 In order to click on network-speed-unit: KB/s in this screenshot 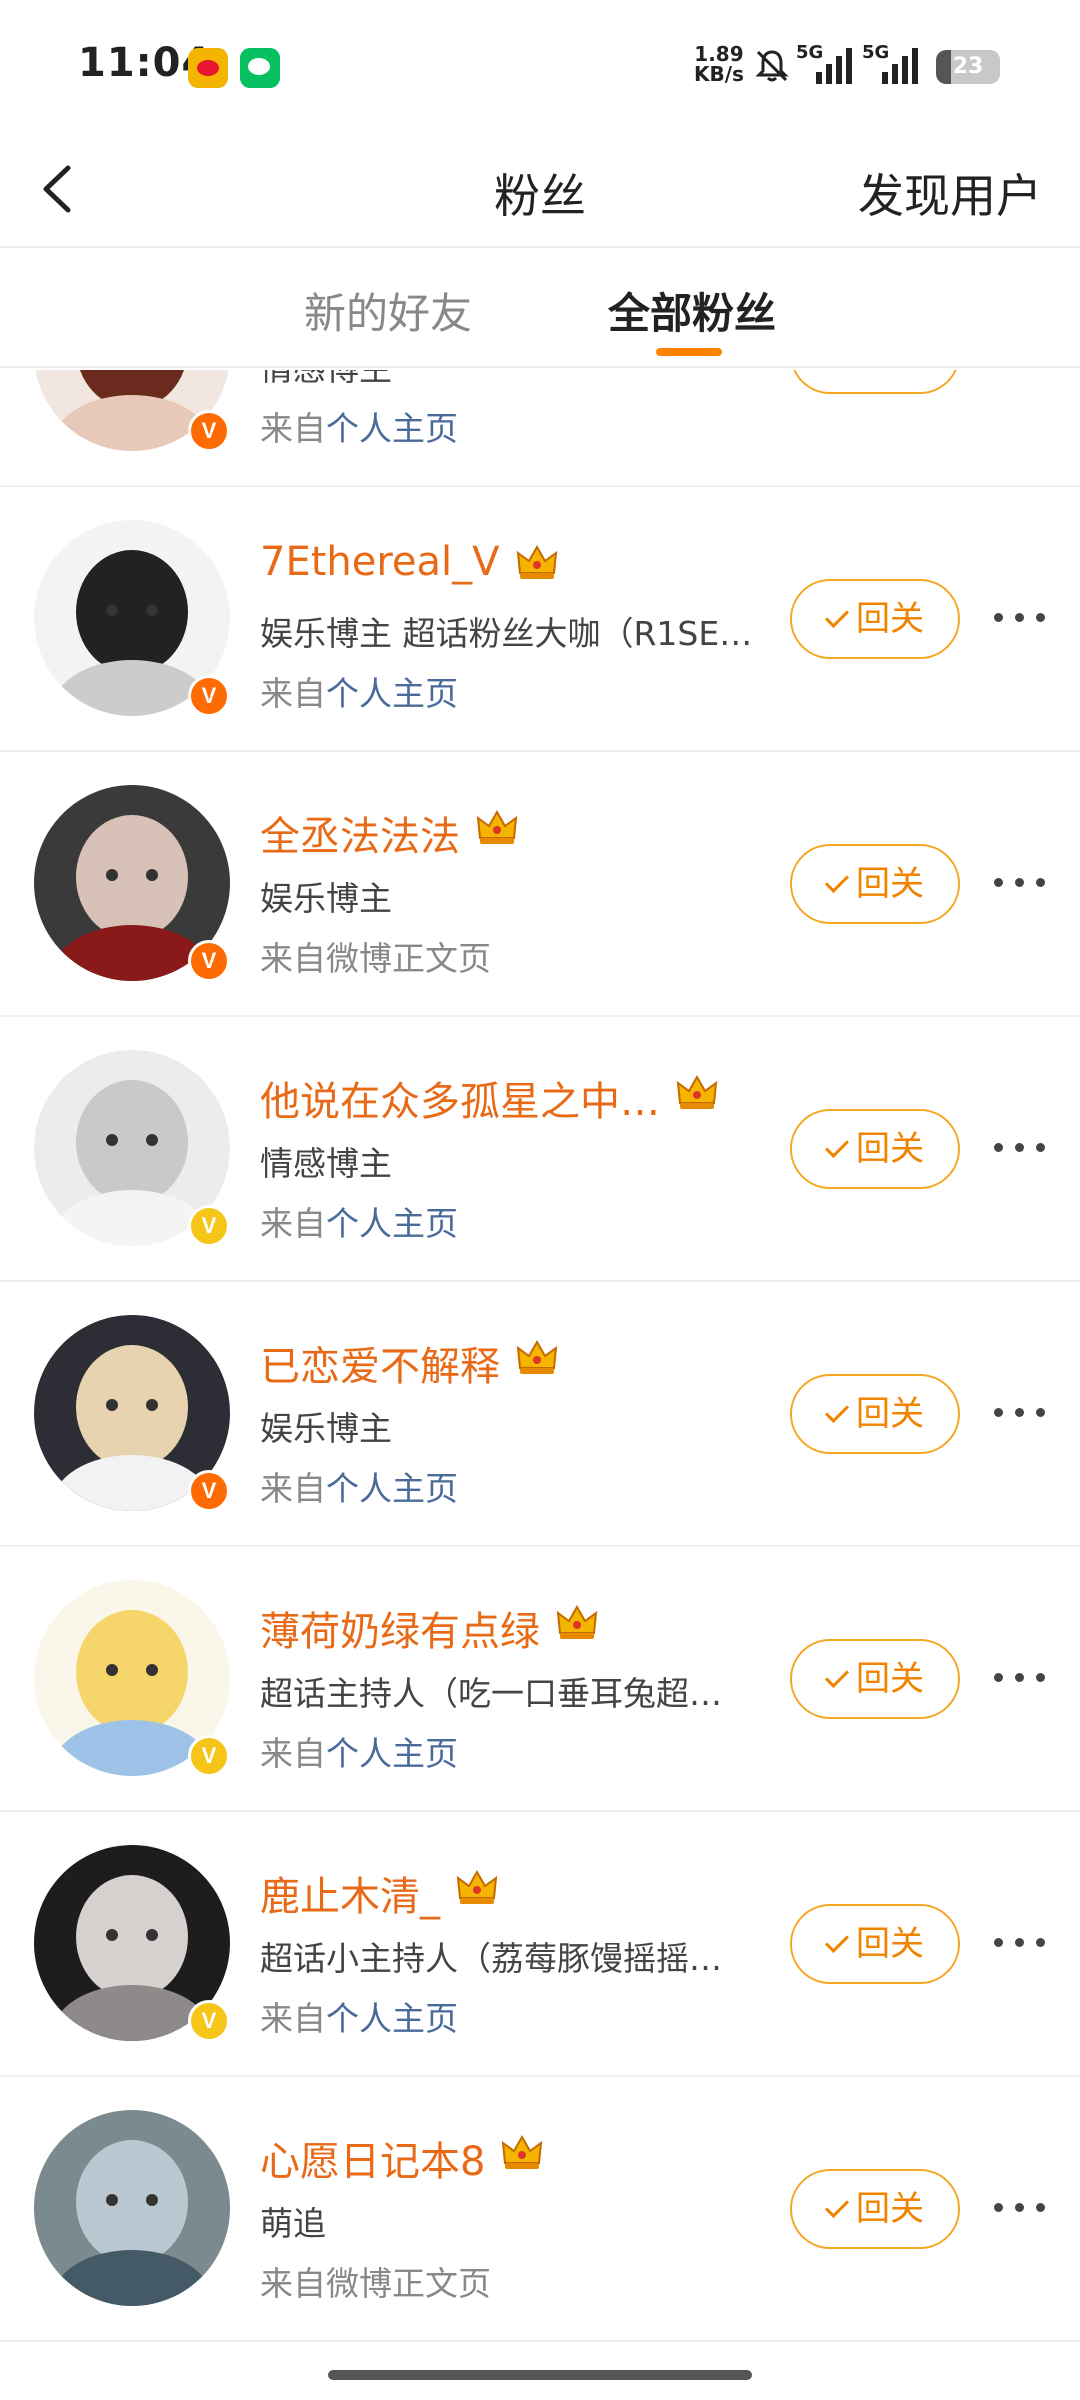, I will do `click(719, 74)`.